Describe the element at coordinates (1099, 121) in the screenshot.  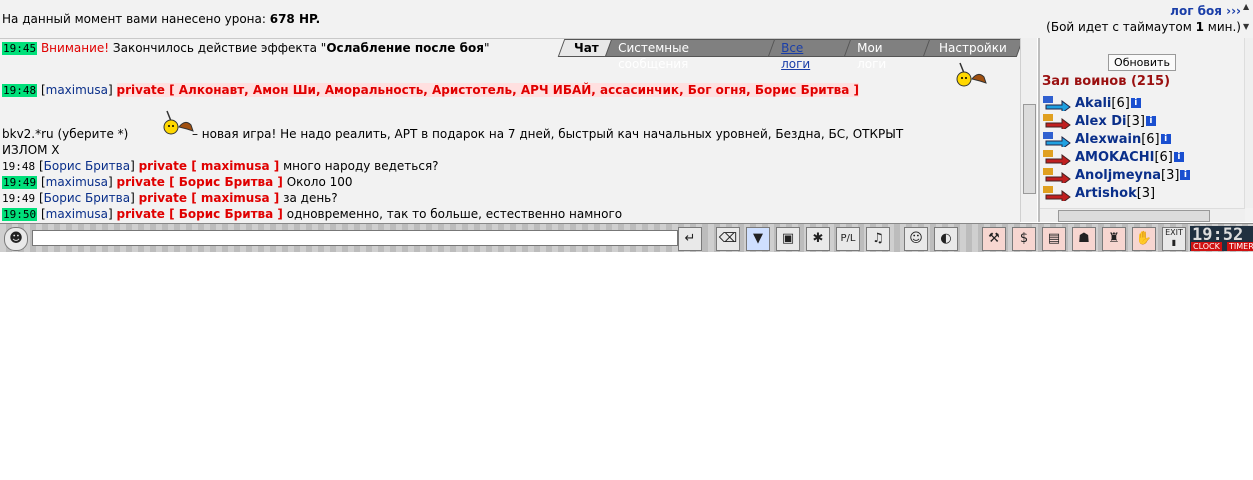
I see `warrior-item: Alex Di [3] i` at that location.